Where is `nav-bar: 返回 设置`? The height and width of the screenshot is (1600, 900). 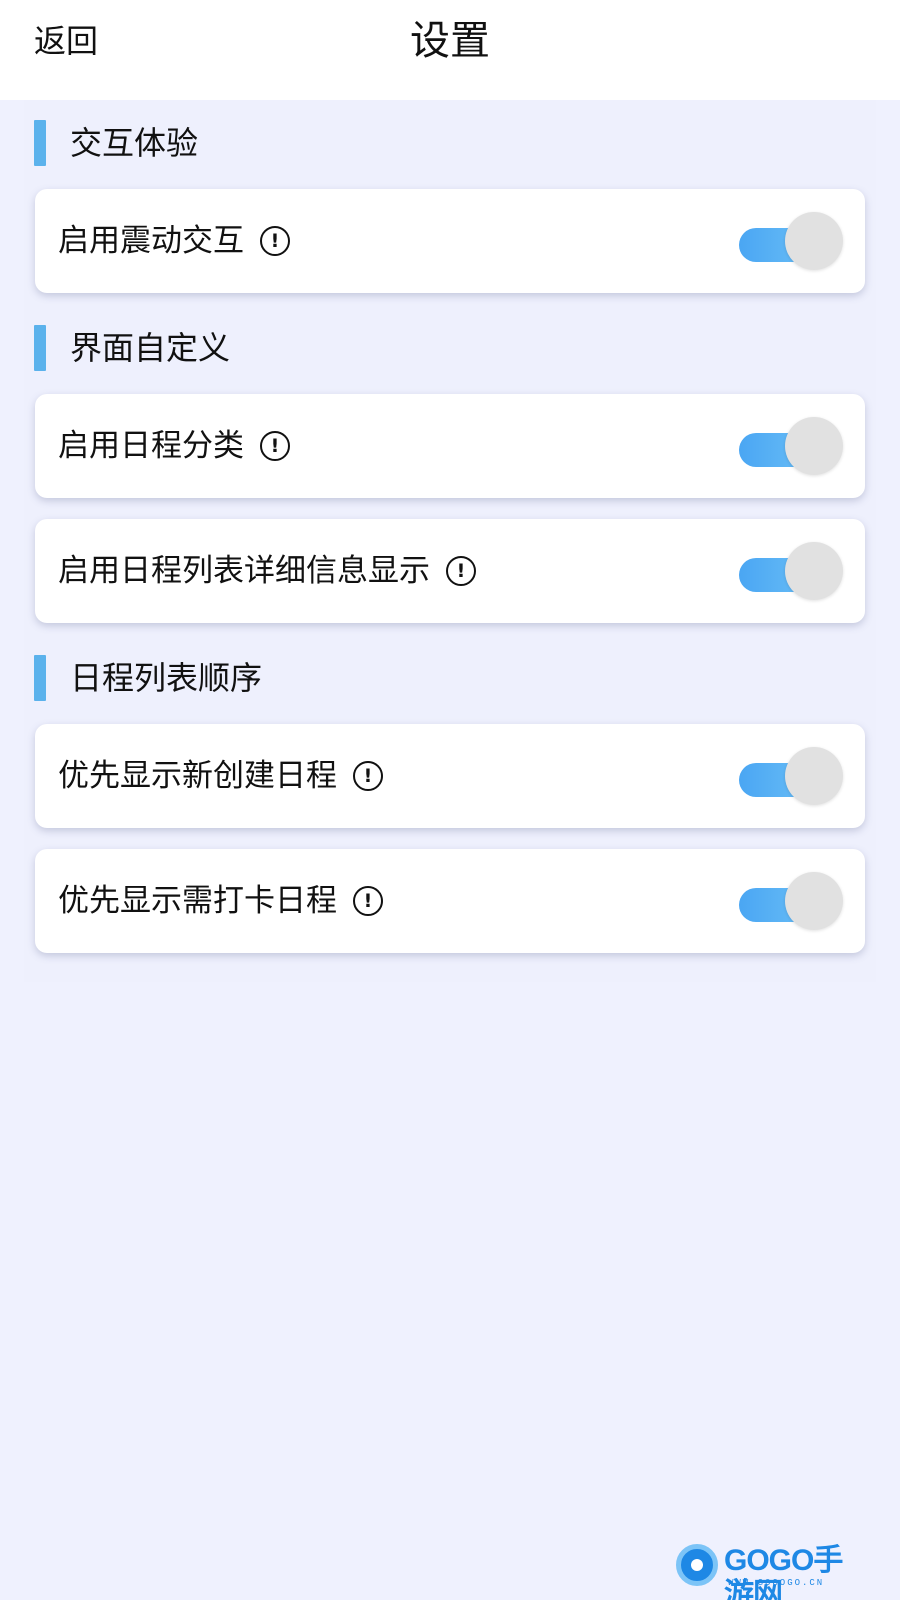 nav-bar: 返回 设置 is located at coordinates (450, 50).